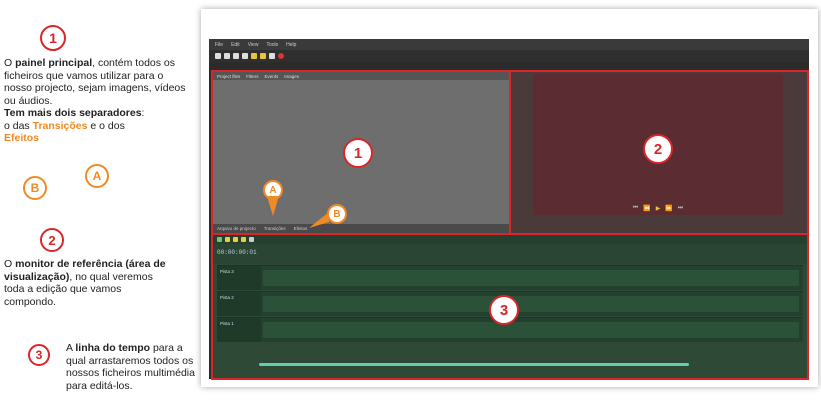 Image resolution: width=821 pixels, height=412 pixels. What do you see at coordinates (237, 252) in the screenshot?
I see `timecode: 00:00:00:01` at bounding box center [237, 252].